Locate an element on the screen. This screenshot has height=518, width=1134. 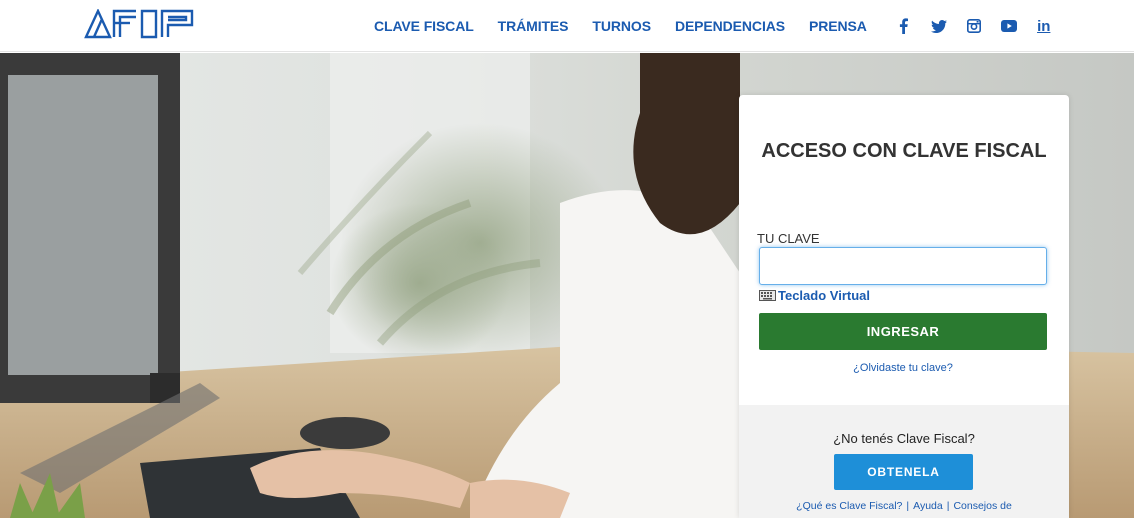
facebook-icon is located at coordinates (904, 26).